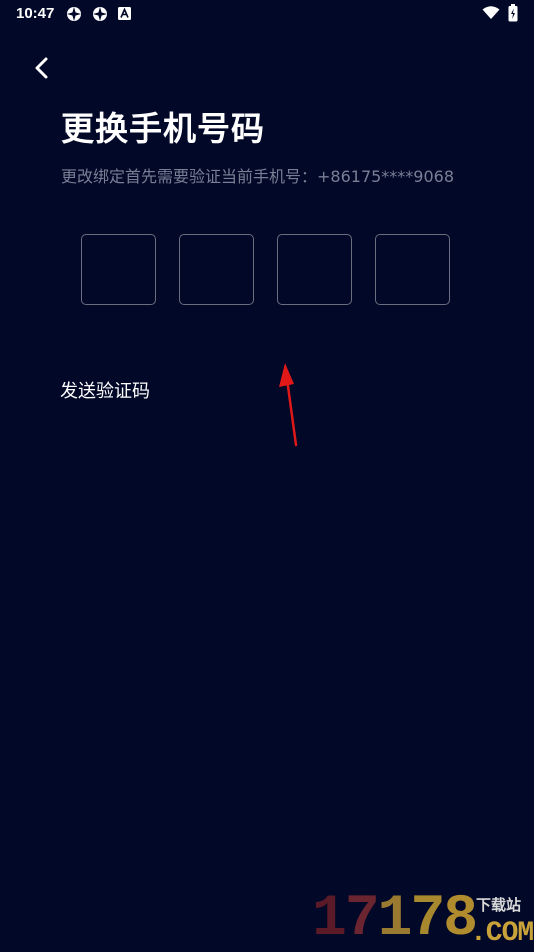 This screenshot has height=952, width=534. I want to click on watermark-digits: 17178, so click(395, 919).